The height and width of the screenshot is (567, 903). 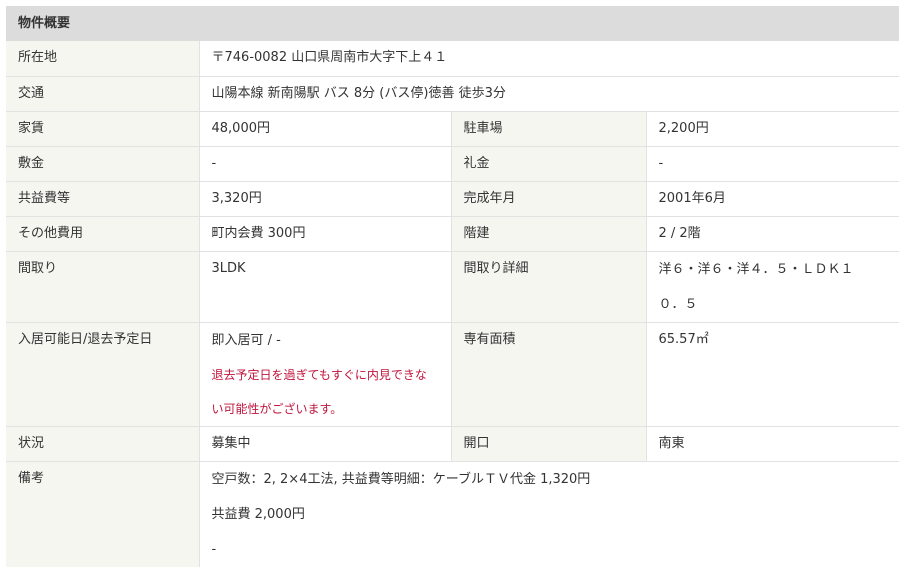 I want to click on remarks-line2: 共益費 2,000円, so click(x=258, y=514).